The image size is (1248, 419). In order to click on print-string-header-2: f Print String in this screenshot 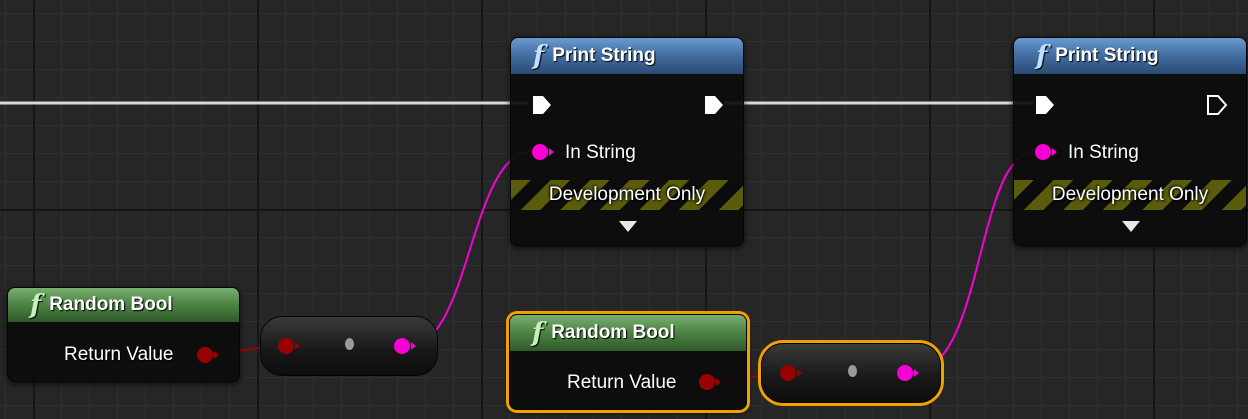, I will do `click(1130, 56)`.